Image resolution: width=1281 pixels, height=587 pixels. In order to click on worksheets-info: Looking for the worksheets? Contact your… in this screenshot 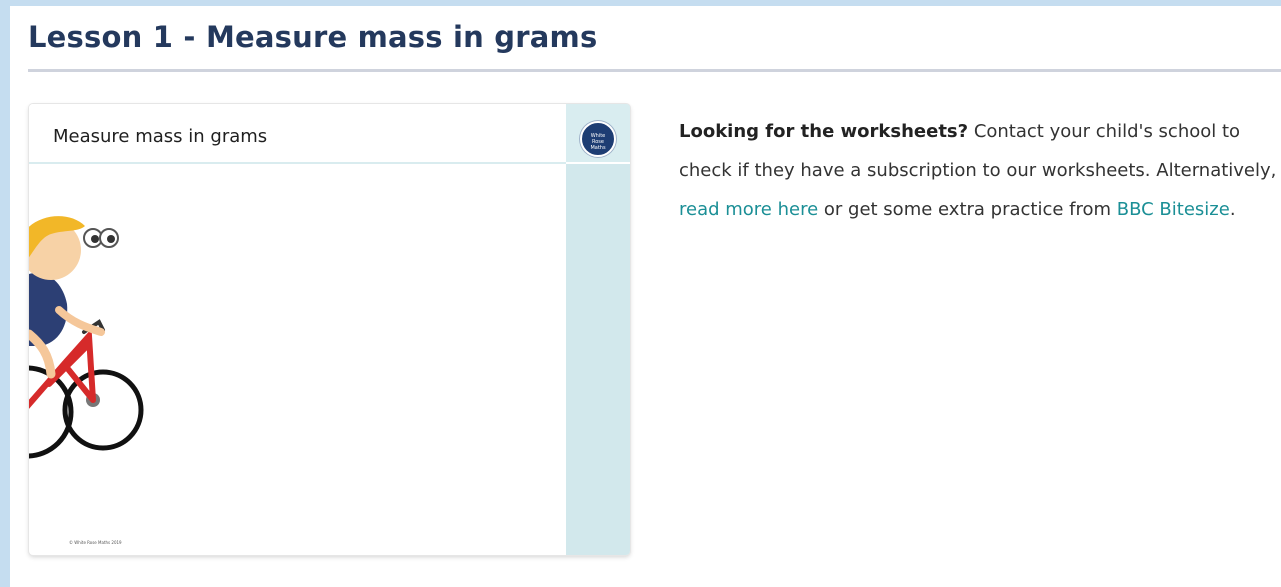, I will do `click(979, 170)`.